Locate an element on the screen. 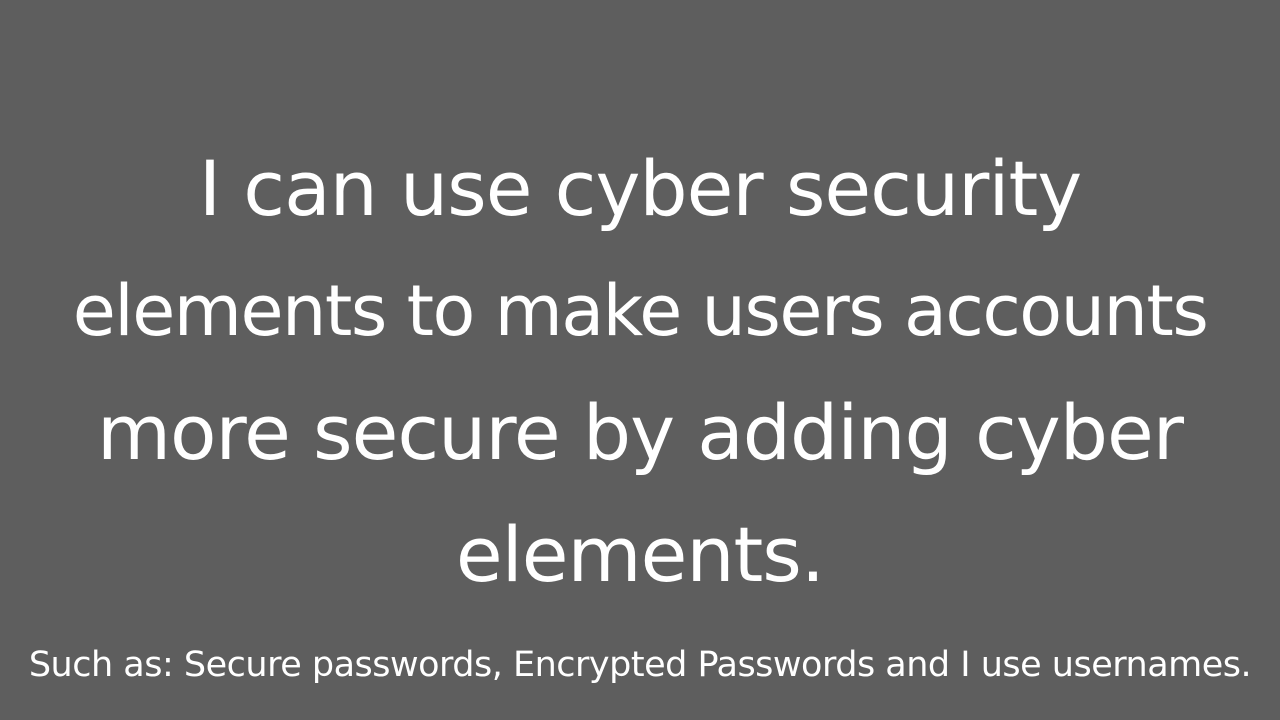 This screenshot has width=1280, height=720. headline-line-3: more secure by adding cyber is located at coordinates (640, 432).